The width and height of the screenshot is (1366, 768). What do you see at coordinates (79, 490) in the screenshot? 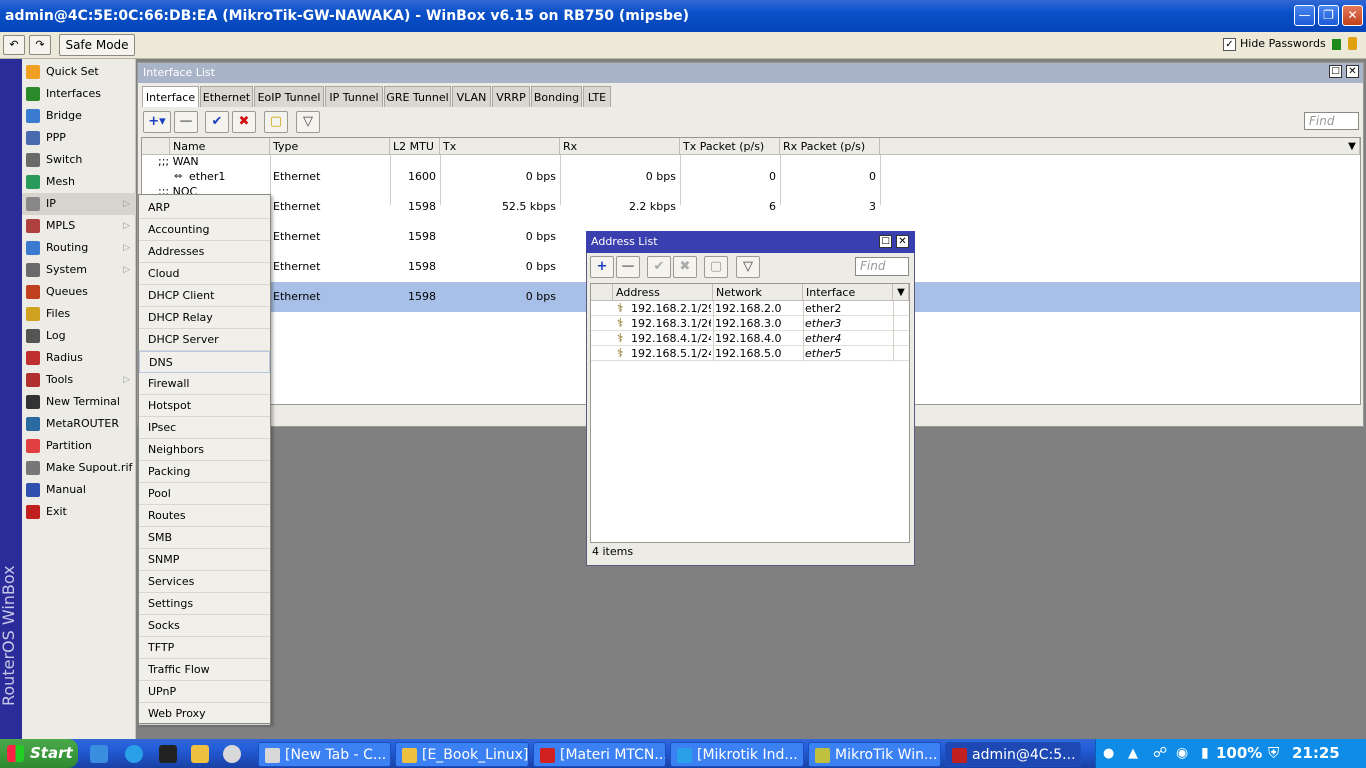
I see `sidebar-item-manual: Manual` at bounding box center [79, 490].